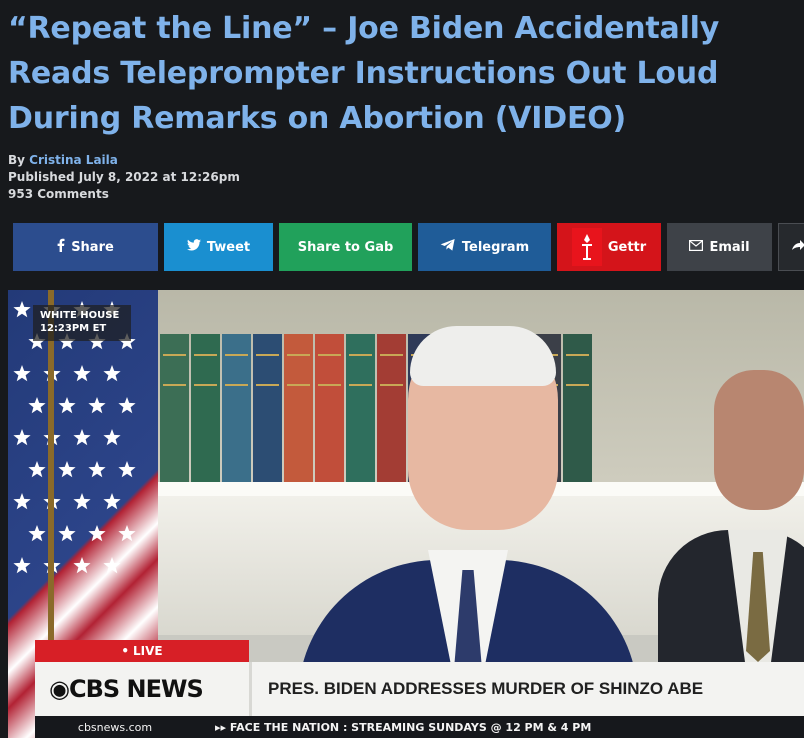  Describe the element at coordinates (92, 247) in the screenshot. I see `share-facebook-label: Share` at that location.